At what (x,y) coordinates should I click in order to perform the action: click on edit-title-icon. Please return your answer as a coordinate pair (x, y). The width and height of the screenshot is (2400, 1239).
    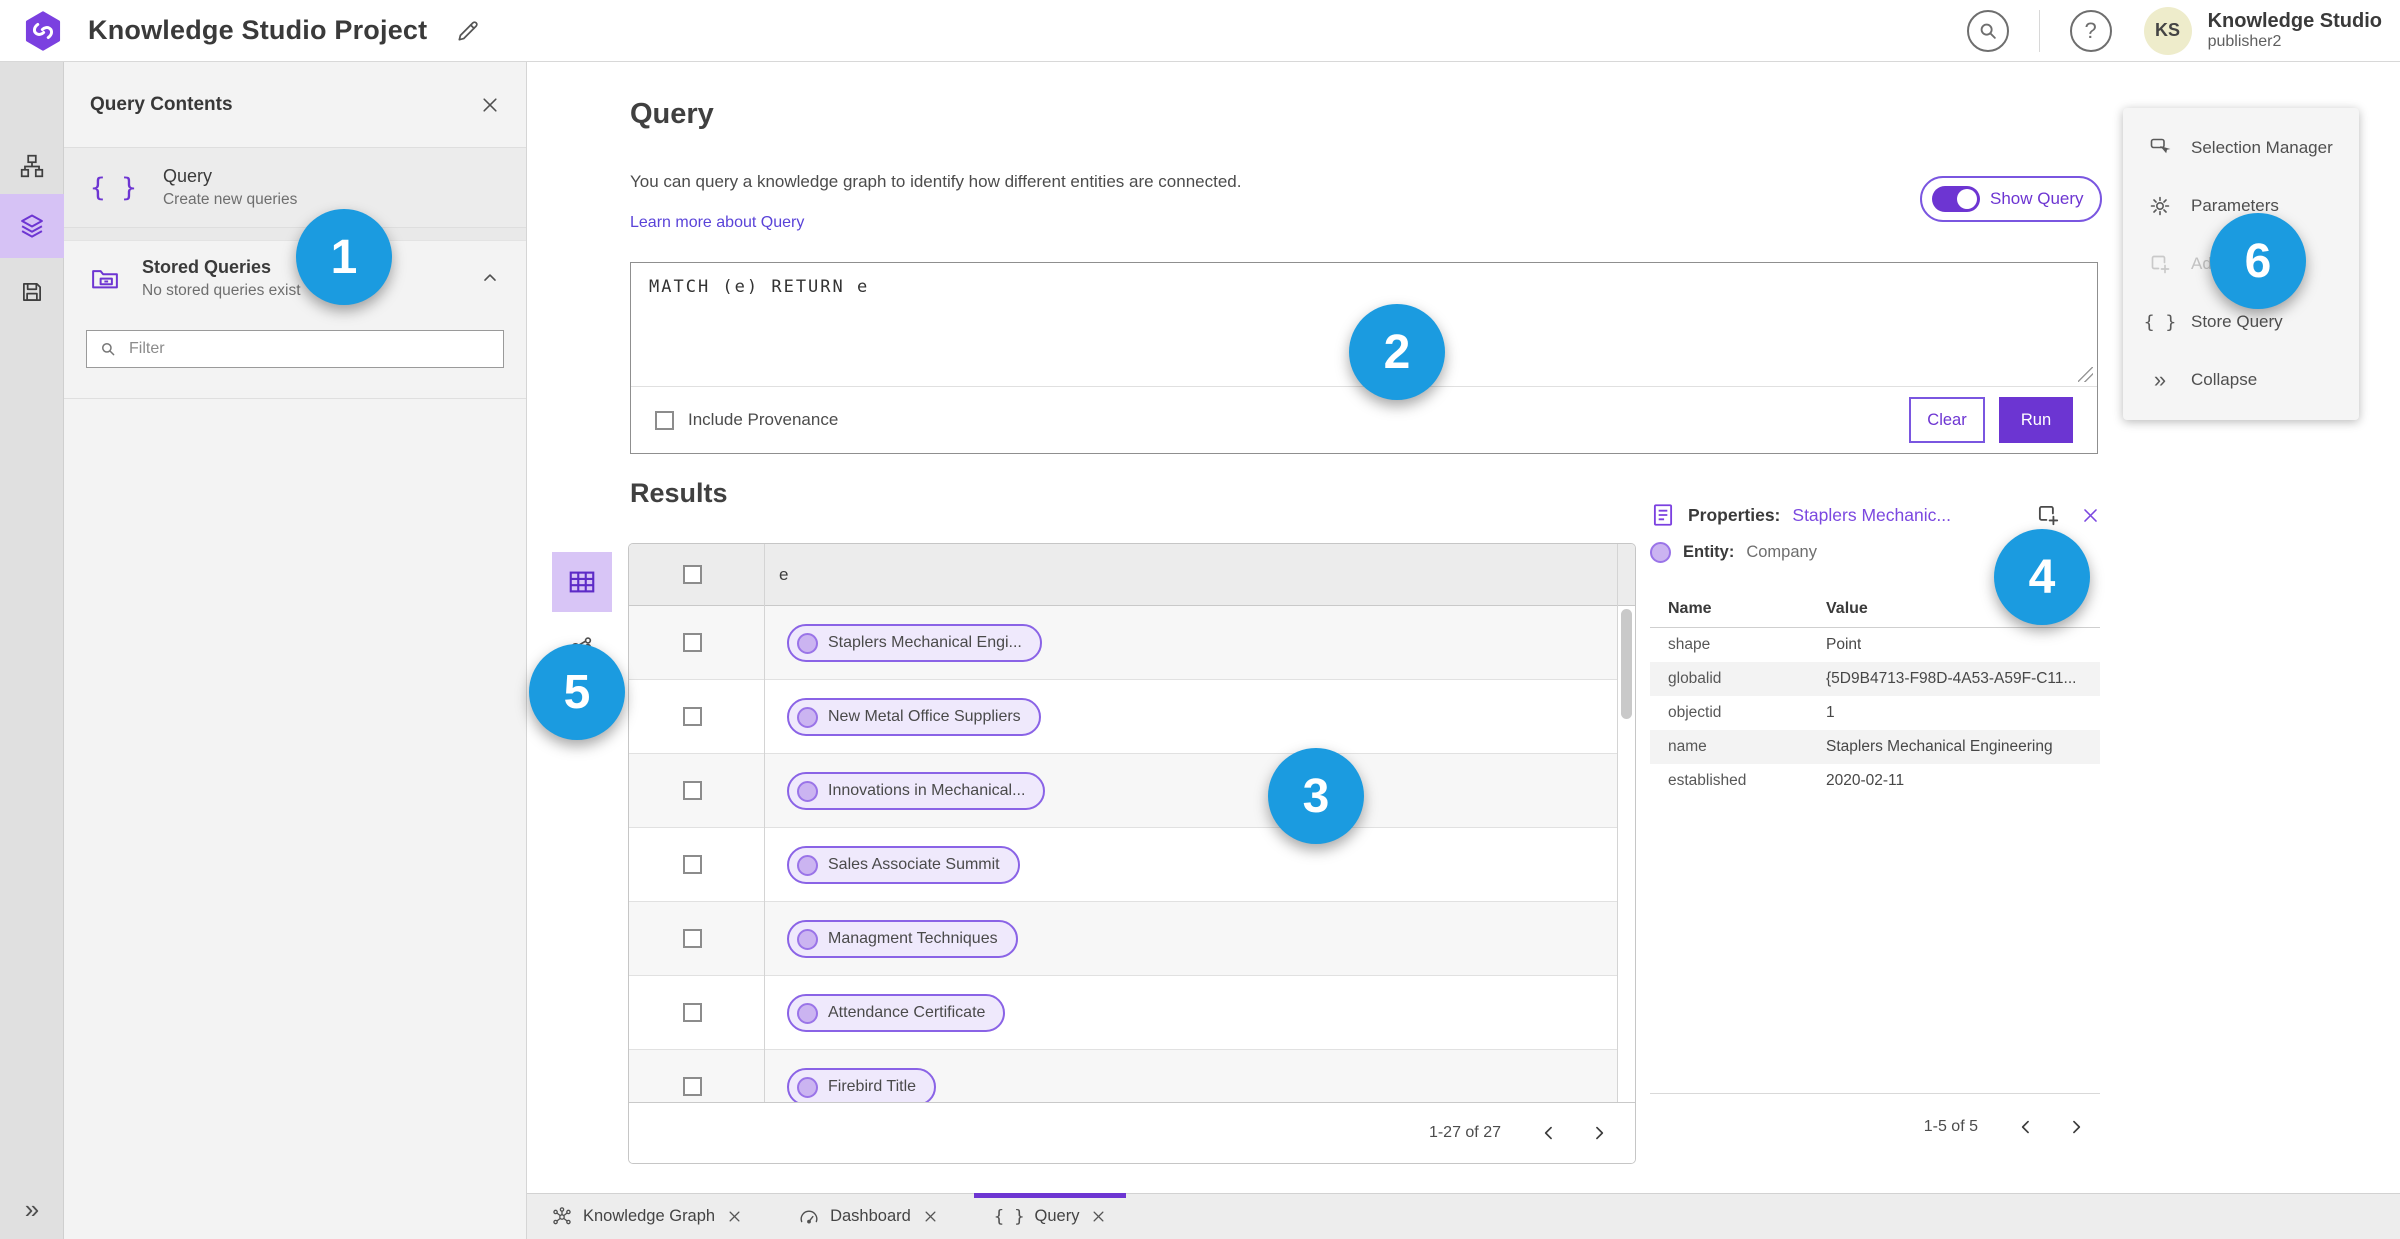
    Looking at the image, I should click on (468, 31).